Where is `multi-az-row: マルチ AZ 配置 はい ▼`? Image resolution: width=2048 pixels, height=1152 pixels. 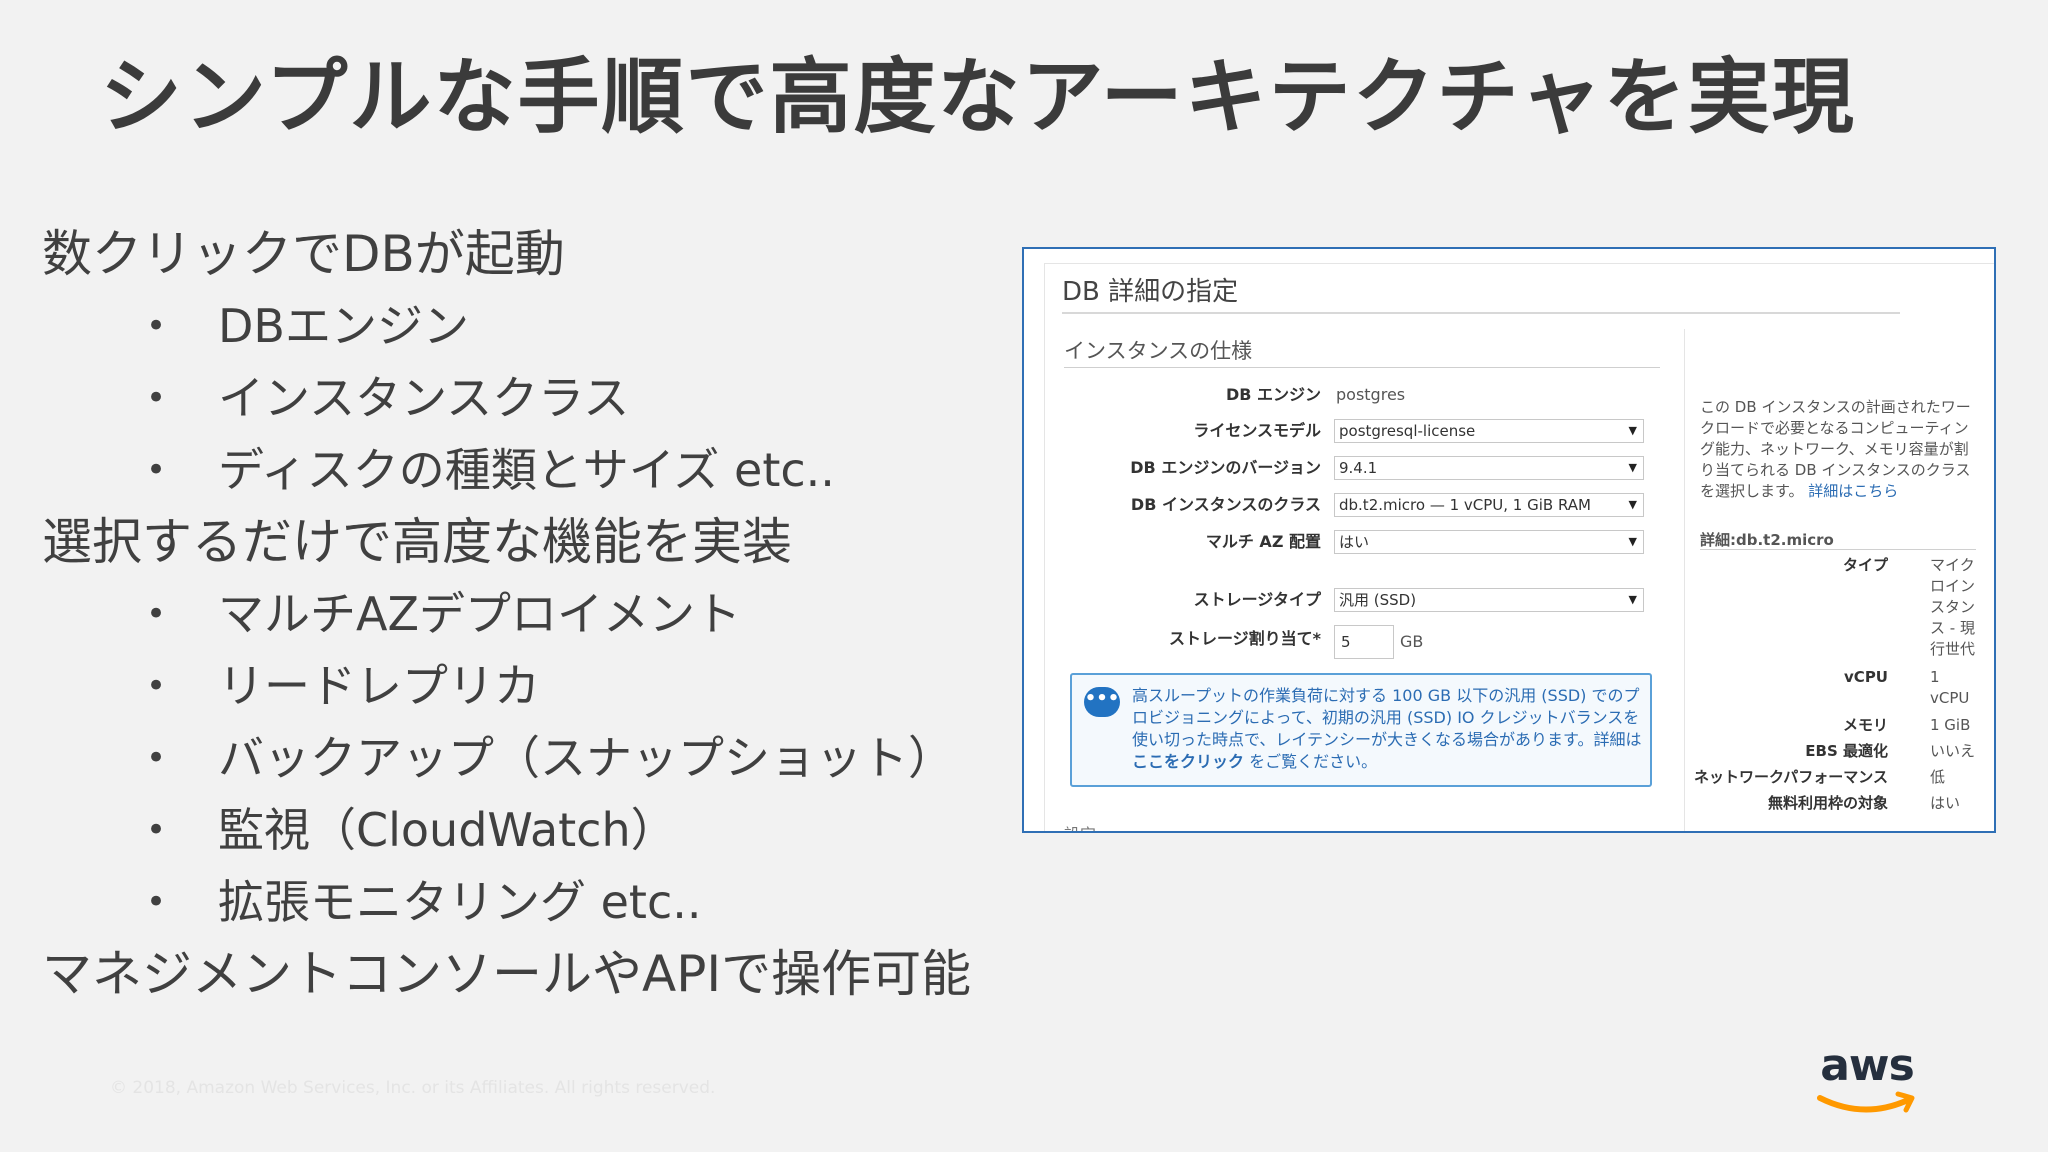
multi-az-row: マルチ AZ 配置 はい ▼ is located at coordinates (1364, 542).